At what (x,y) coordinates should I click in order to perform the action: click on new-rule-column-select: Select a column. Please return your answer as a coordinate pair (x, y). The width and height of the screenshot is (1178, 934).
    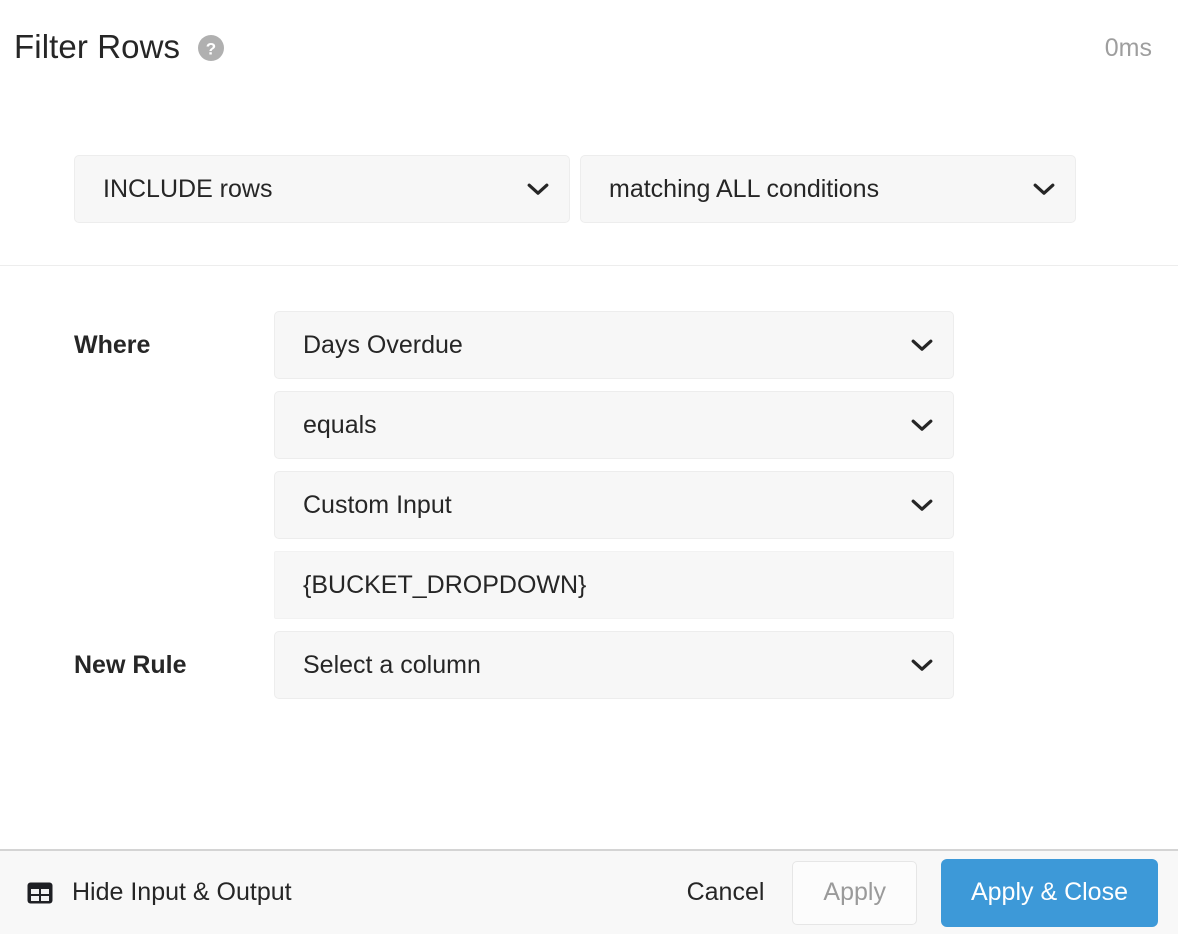
    Looking at the image, I should click on (614, 665).